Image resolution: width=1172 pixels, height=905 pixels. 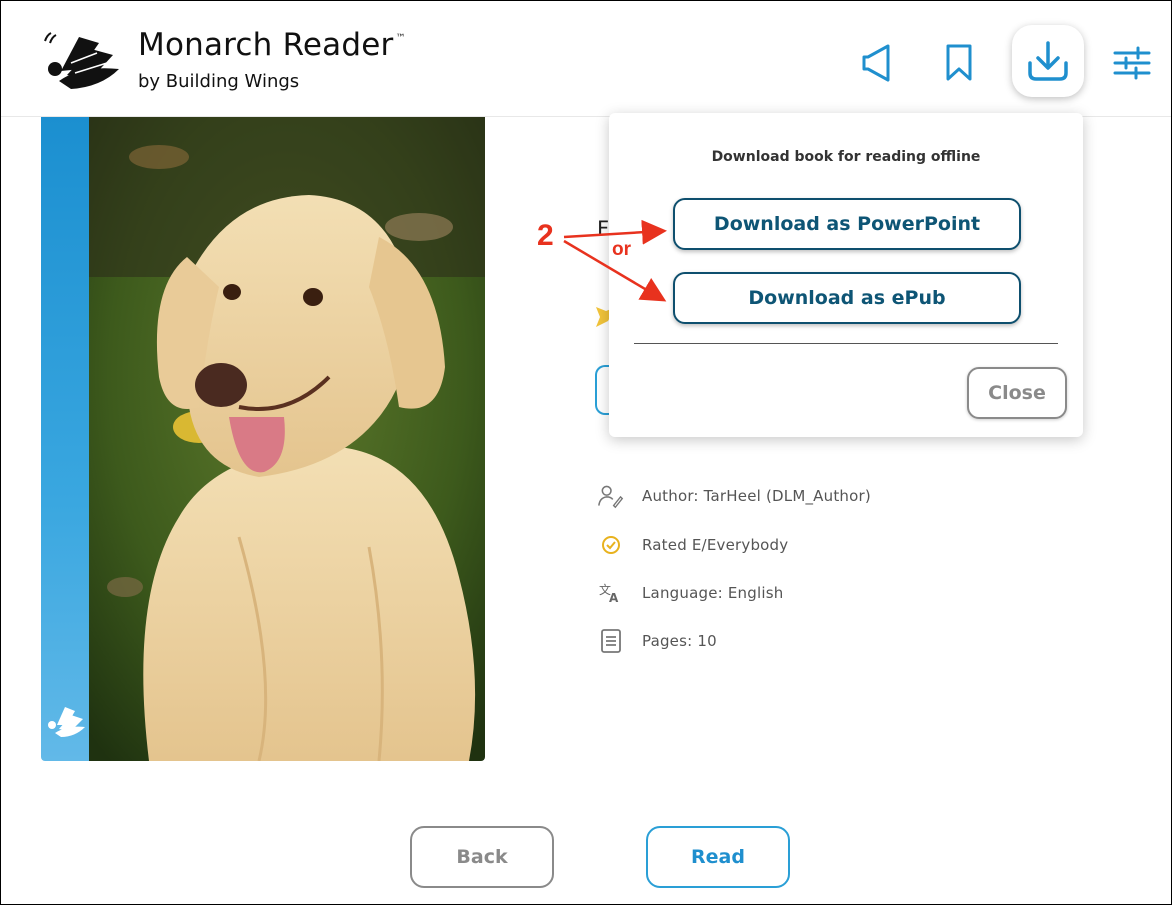 What do you see at coordinates (611, 545) in the screenshot?
I see `check-circle-icon` at bounding box center [611, 545].